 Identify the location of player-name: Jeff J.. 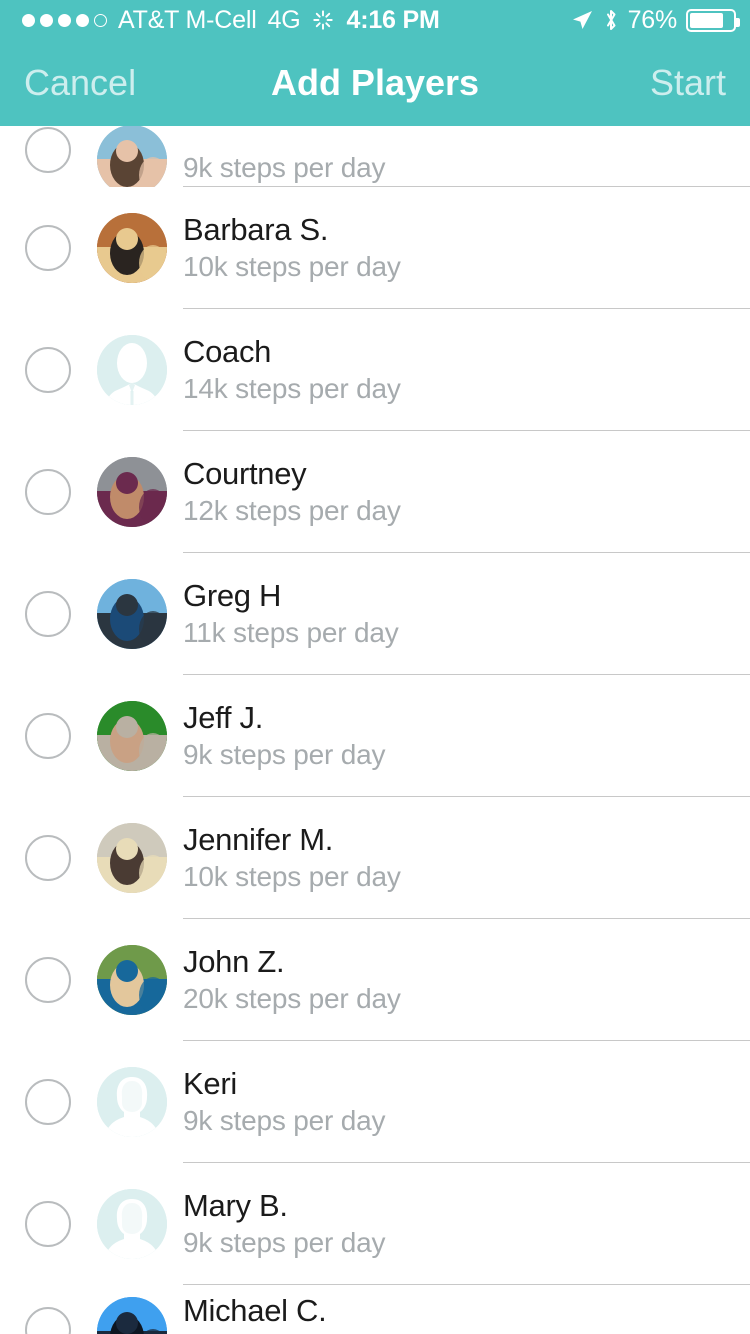
(223, 717).